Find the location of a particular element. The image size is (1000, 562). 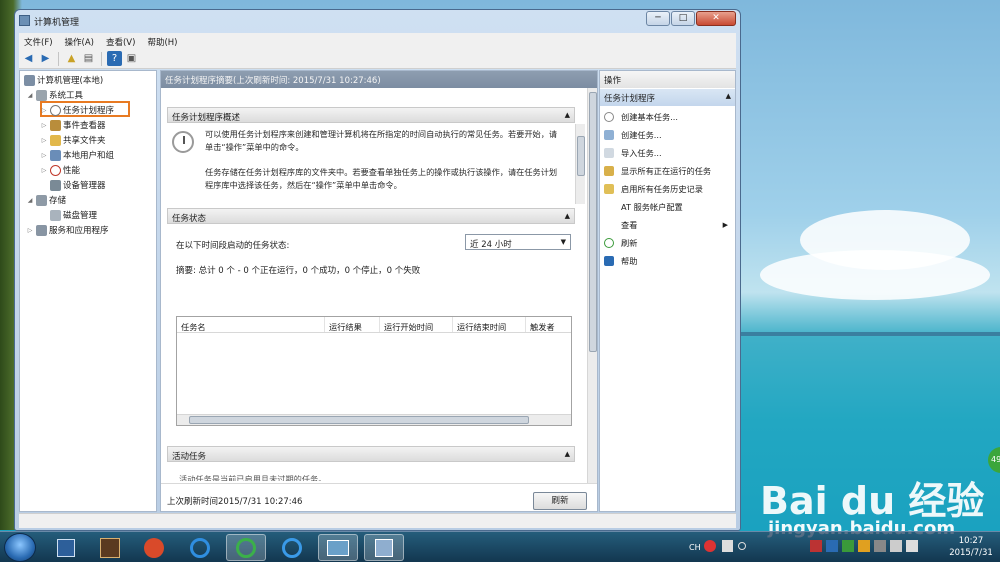

taskbar-app-browser is located at coordinates (246, 547).